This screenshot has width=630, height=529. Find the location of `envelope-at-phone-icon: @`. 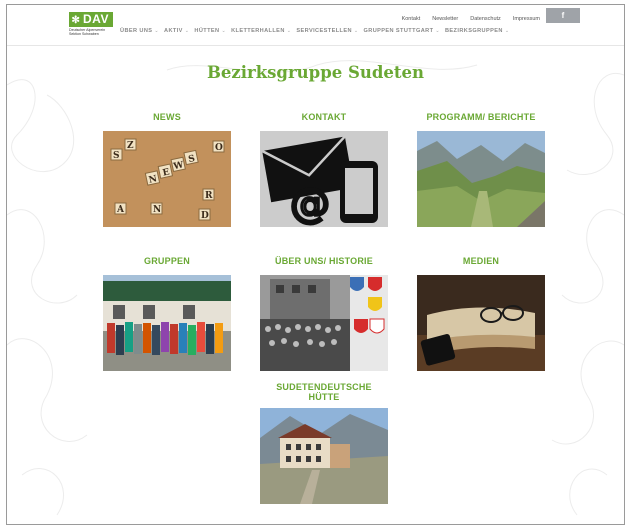

envelope-at-phone-icon: @ is located at coordinates (324, 179).